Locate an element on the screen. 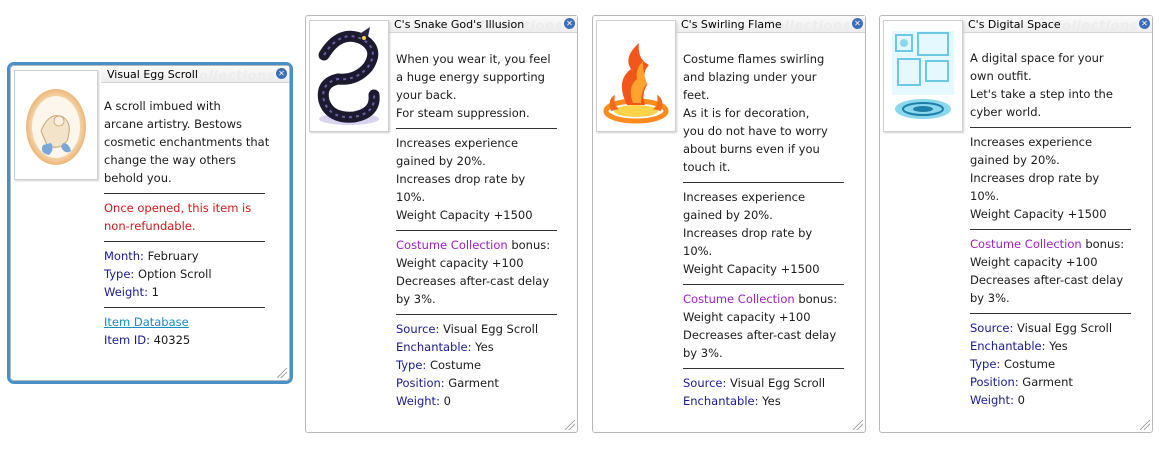 The image size is (1167, 454). tooltip-titlebar: Collections C's Snake God's Illusion ✕ is located at coordinates (482, 25).